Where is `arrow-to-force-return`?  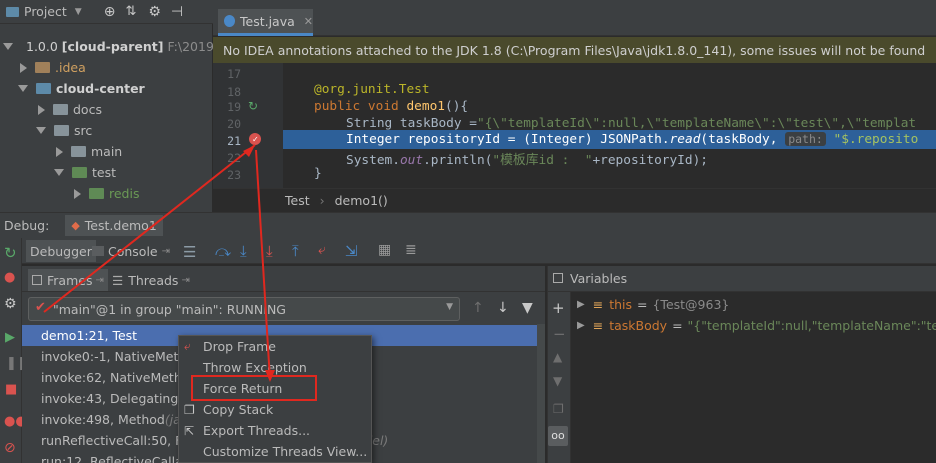 arrow-to-force-return is located at coordinates (263, 265).